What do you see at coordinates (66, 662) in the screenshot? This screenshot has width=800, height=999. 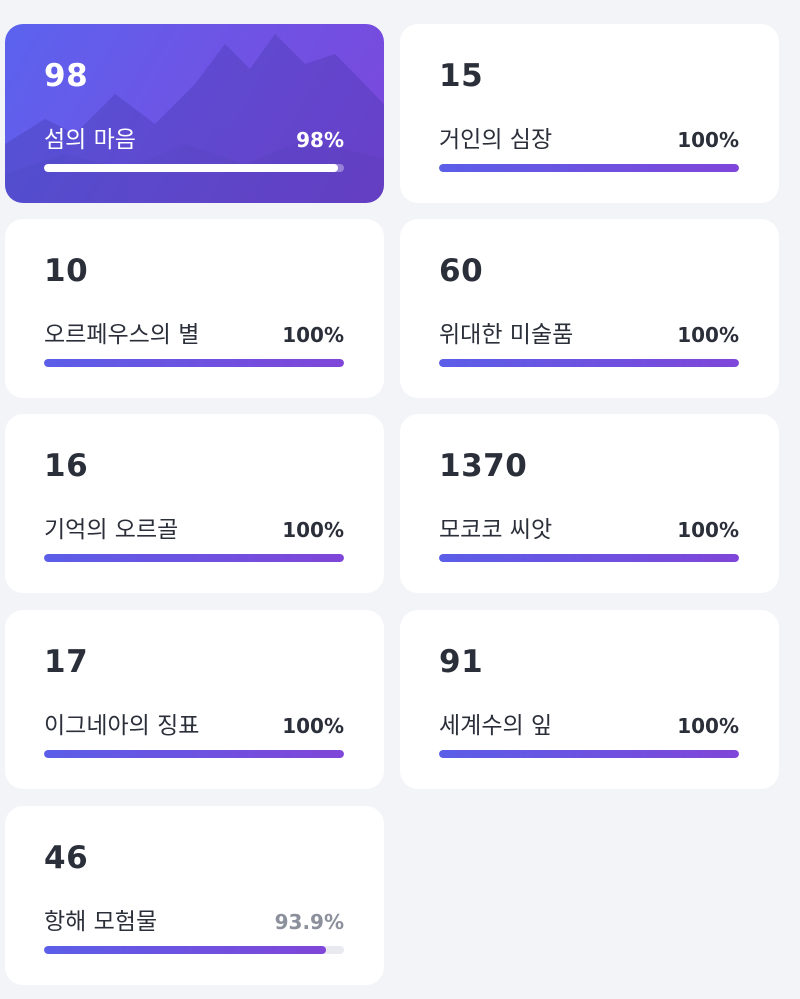 I see `collectible-count: 17` at bounding box center [66, 662].